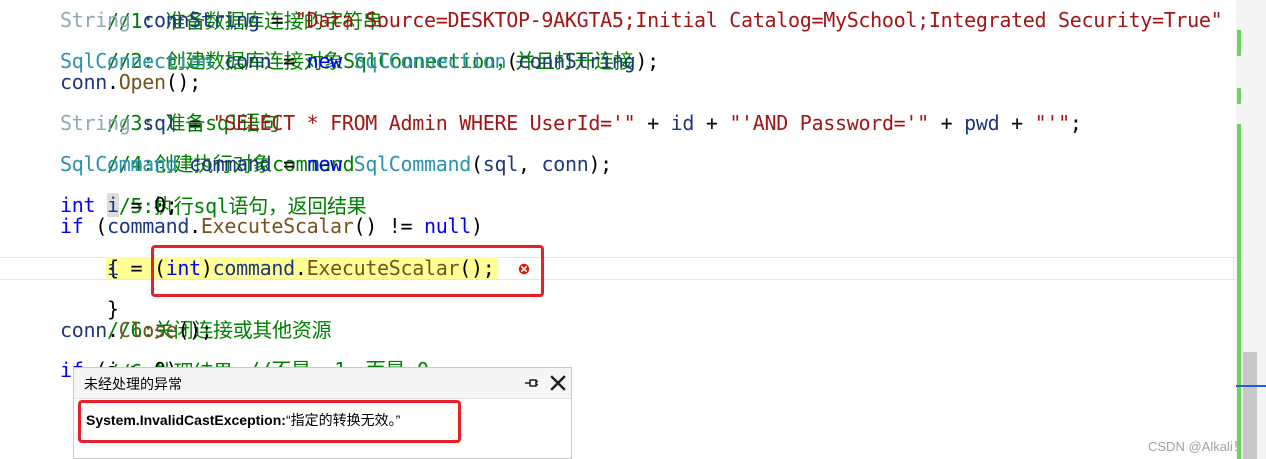 The width and height of the screenshot is (1266, 459). I want to click on code-line-11: int i = 0;, so click(119, 205).